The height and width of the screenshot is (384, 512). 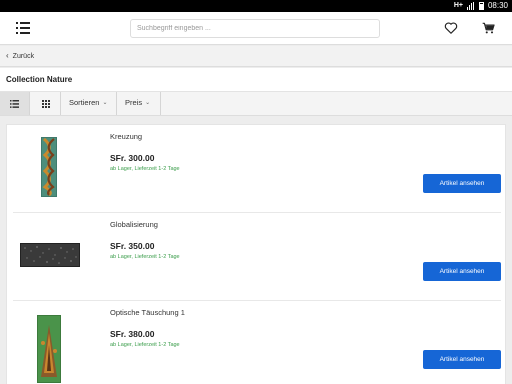 What do you see at coordinates (126, 136) in the screenshot?
I see `product-name: Kreuzung` at bounding box center [126, 136].